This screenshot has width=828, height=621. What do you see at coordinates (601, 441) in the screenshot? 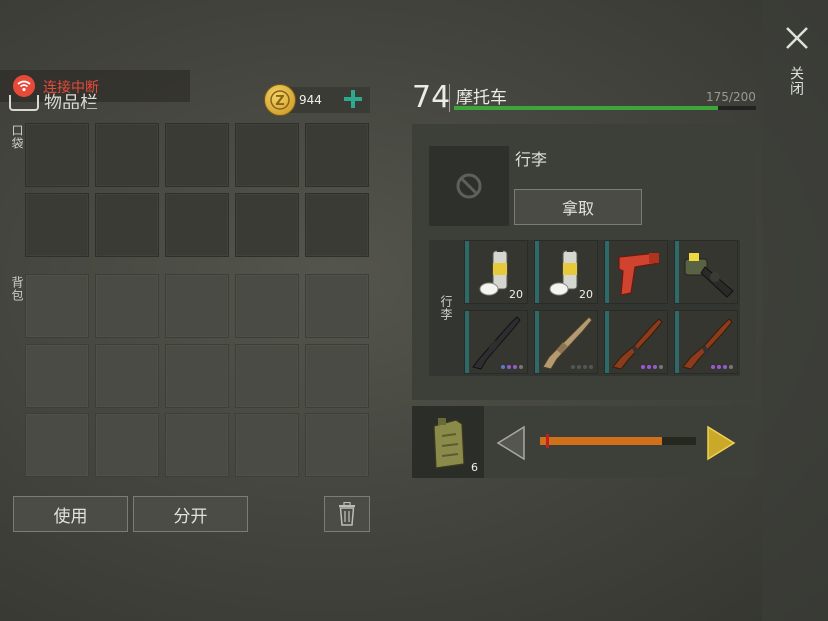
I see `fuel-slider-fill` at bounding box center [601, 441].